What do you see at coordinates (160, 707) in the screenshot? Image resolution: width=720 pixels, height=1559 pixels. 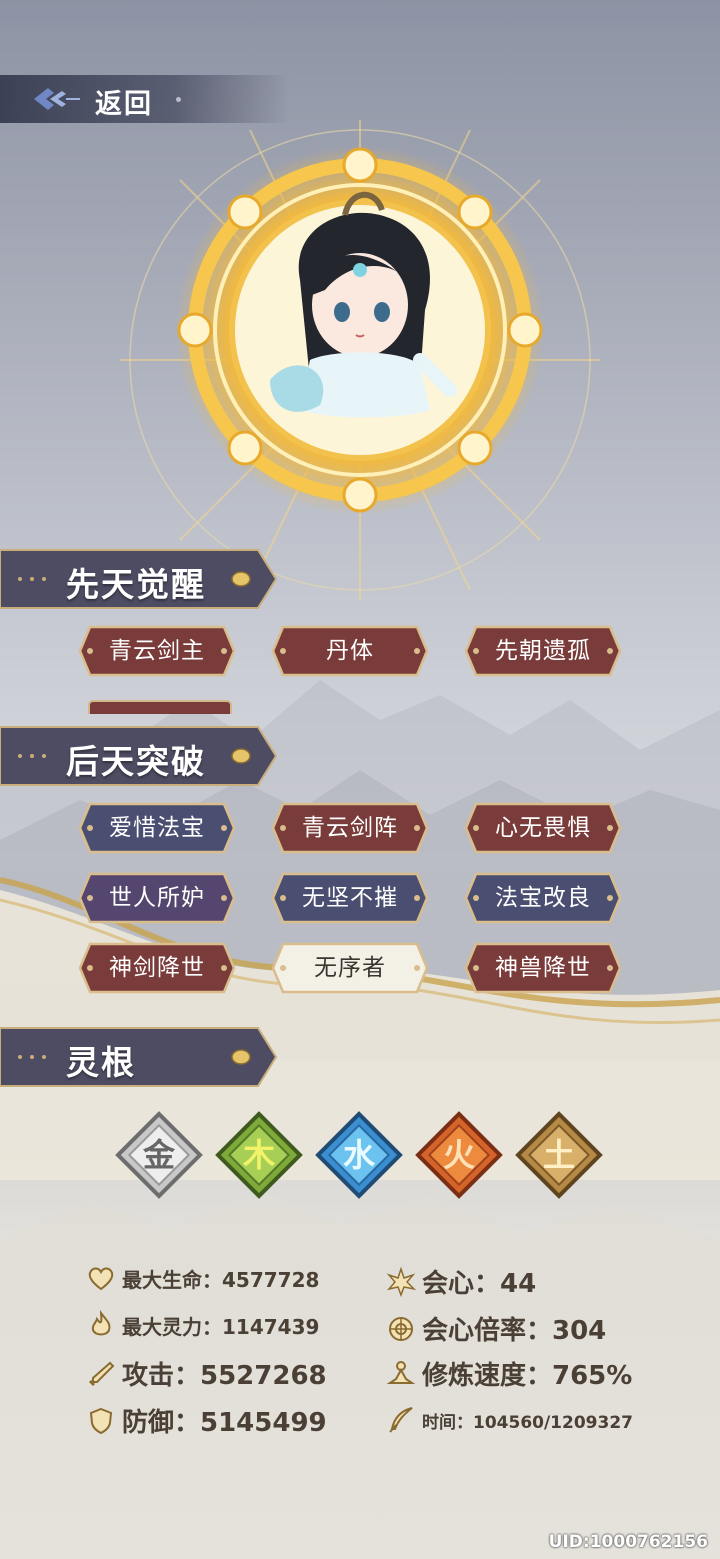 I see `innate-tag-partial` at bounding box center [160, 707].